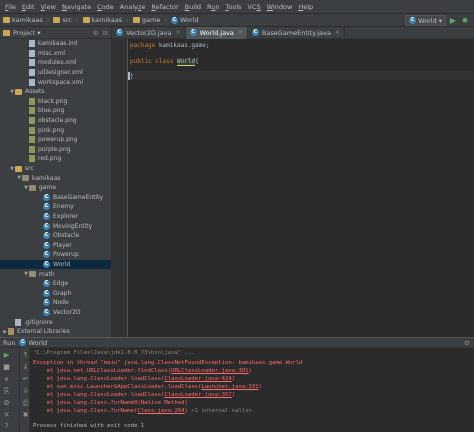 Image resolution: width=474 pixels, height=432 pixels. I want to click on menu-view: View, so click(48, 7).